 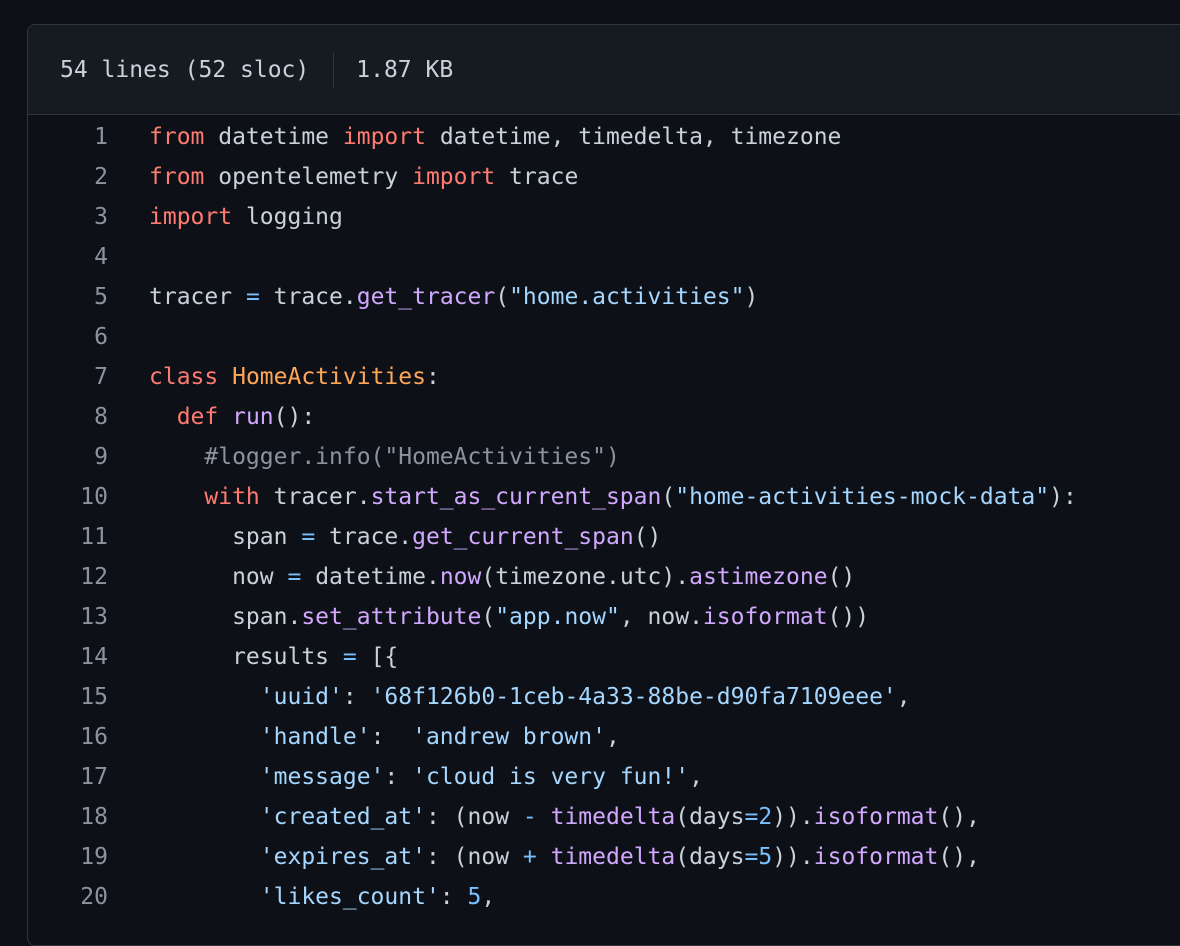 I want to click on line-number: 12, so click(x=68, y=577).